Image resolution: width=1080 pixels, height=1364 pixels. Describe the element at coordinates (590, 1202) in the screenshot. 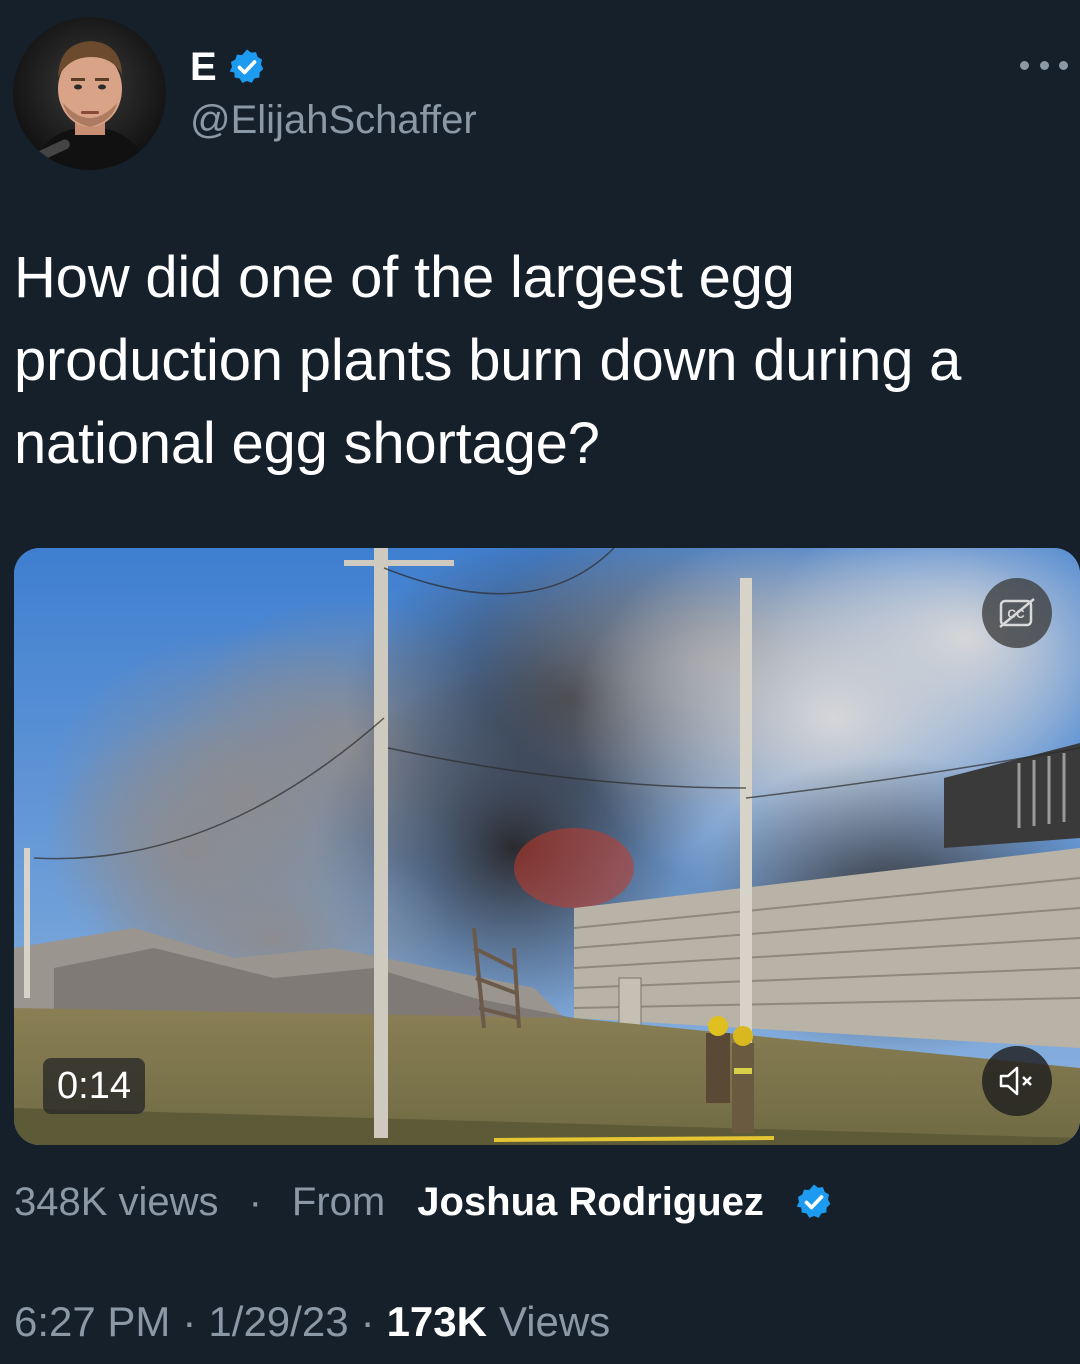

I see `video-source-link: Joshua Rodriguez` at that location.